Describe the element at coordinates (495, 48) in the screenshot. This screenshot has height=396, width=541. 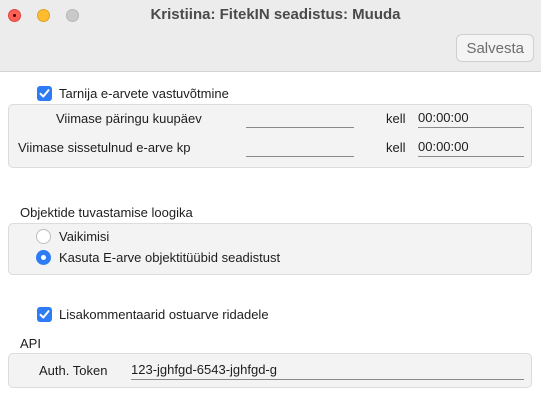
I see `save-button: Salvesta` at that location.